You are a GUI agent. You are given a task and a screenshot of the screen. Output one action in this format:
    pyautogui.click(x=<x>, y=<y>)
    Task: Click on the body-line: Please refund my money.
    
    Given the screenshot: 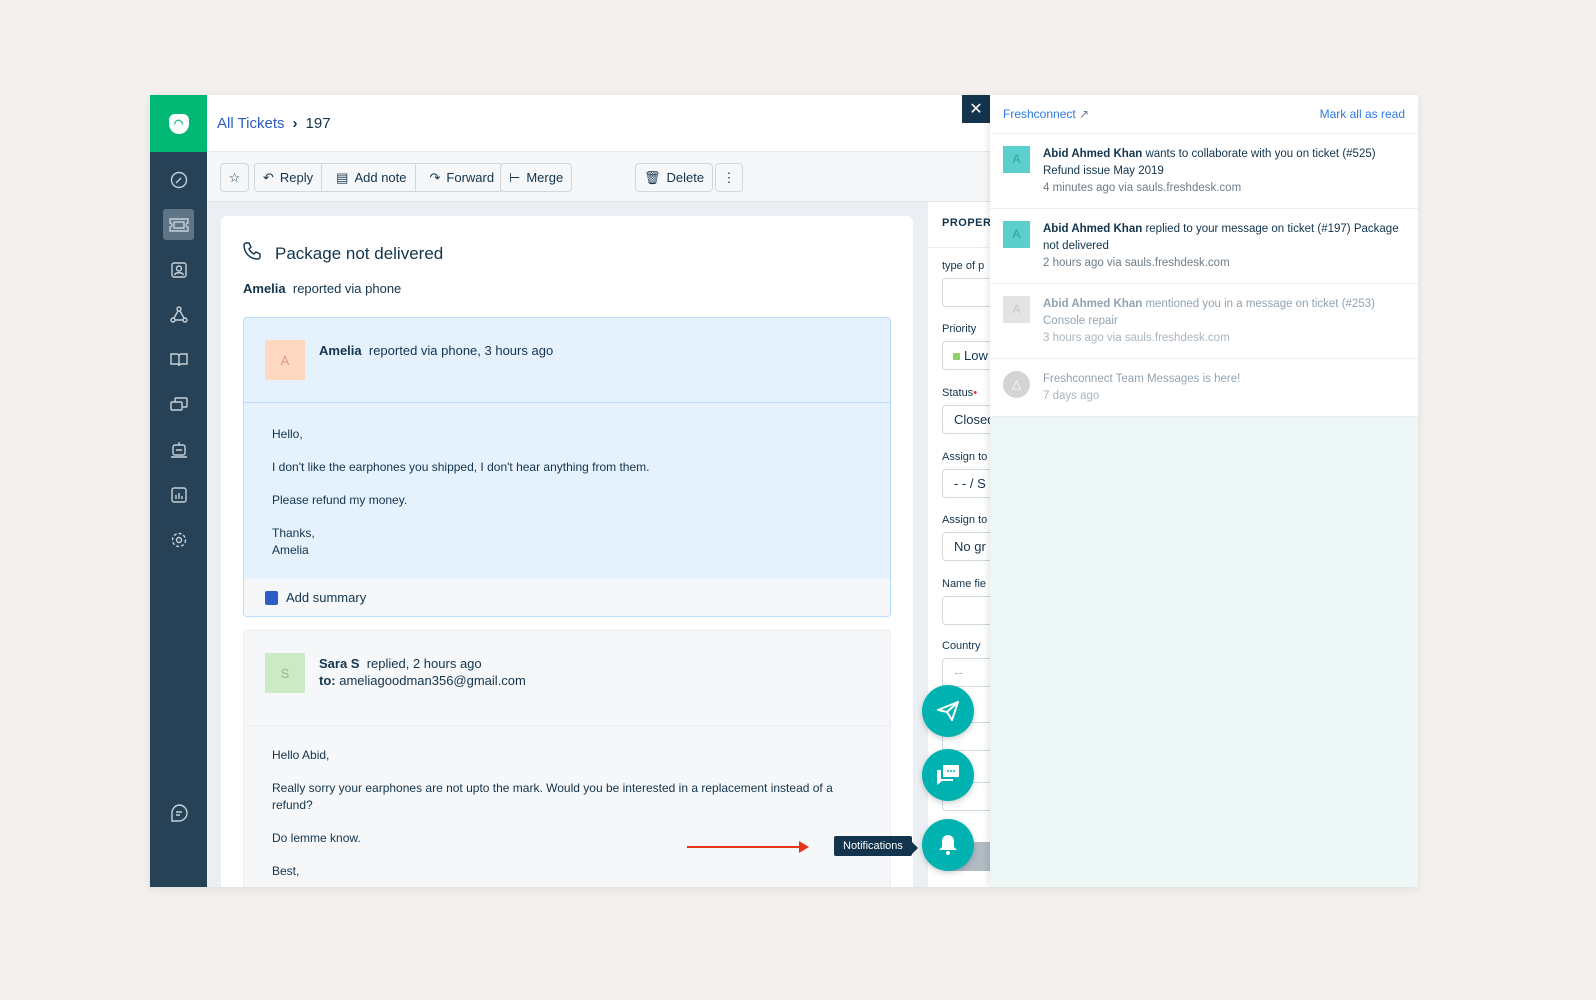 What is the action you would take?
    pyautogui.click(x=340, y=500)
    